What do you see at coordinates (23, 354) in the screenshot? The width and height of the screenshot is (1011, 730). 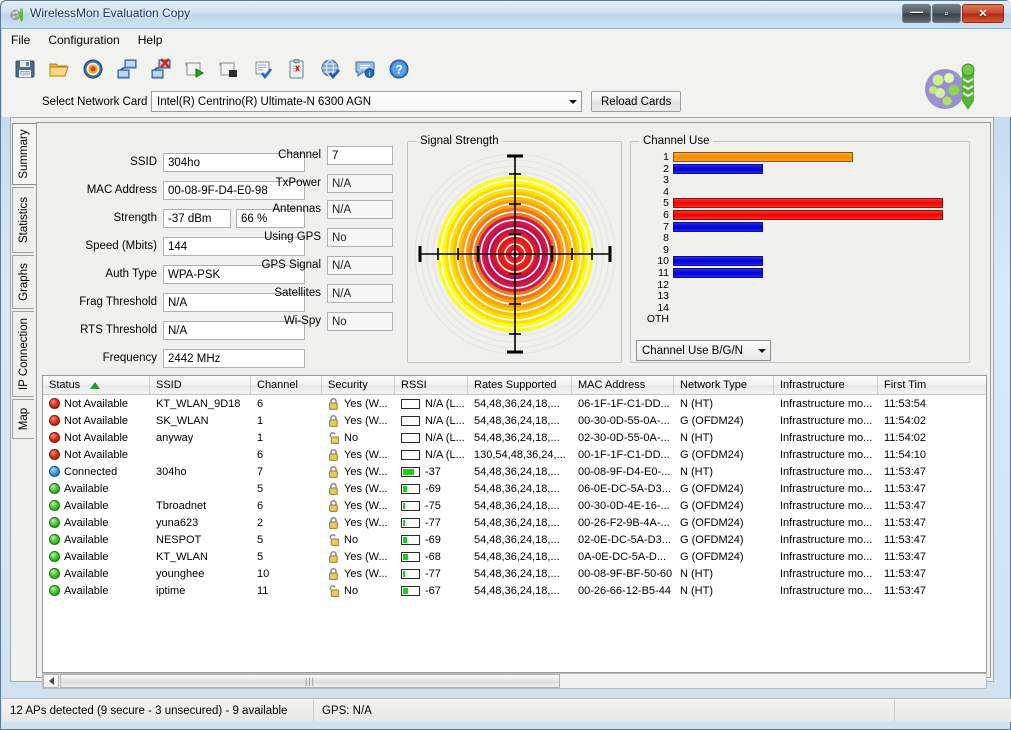 I see `tab-ip-connection: IP Connection` at bounding box center [23, 354].